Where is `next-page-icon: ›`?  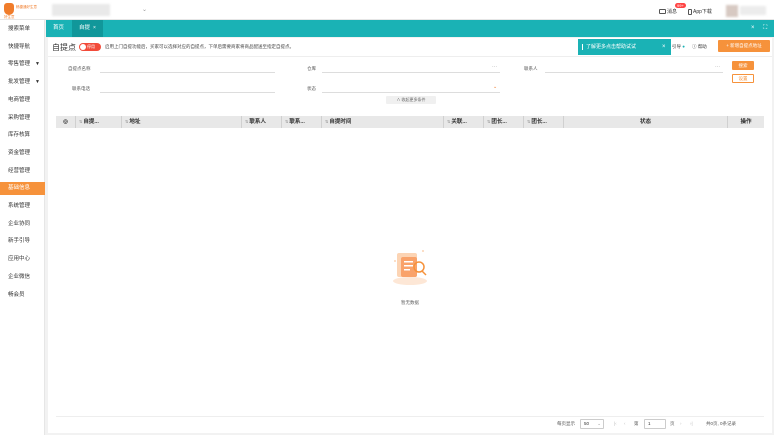 next-page-icon: › is located at coordinates (681, 423).